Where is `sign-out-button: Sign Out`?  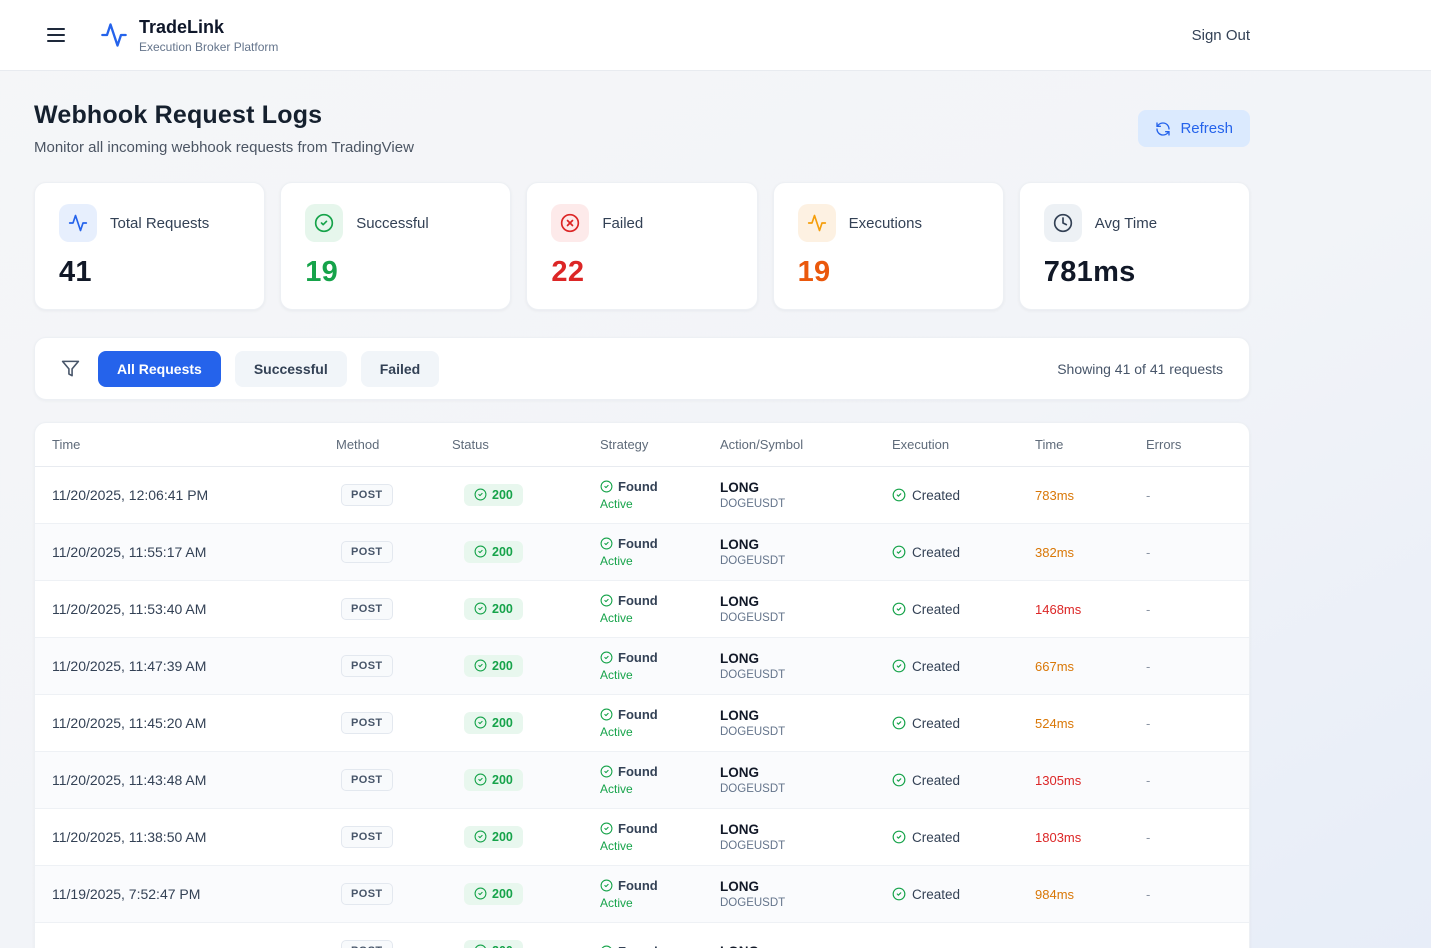
sign-out-button: Sign Out is located at coordinates (1221, 35).